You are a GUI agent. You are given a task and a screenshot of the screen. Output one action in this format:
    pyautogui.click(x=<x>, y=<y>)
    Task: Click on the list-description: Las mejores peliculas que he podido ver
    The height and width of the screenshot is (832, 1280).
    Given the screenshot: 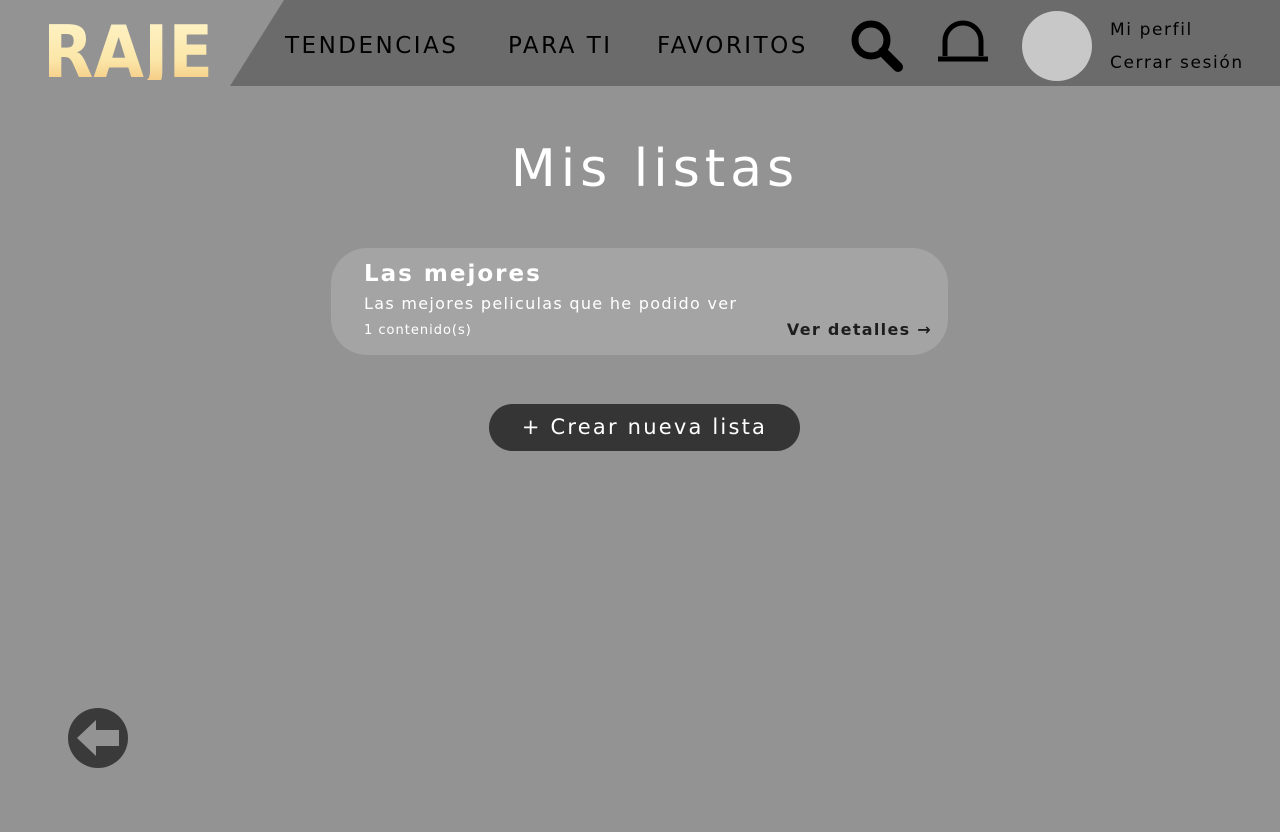 What is the action you would take?
    pyautogui.click(x=551, y=303)
    